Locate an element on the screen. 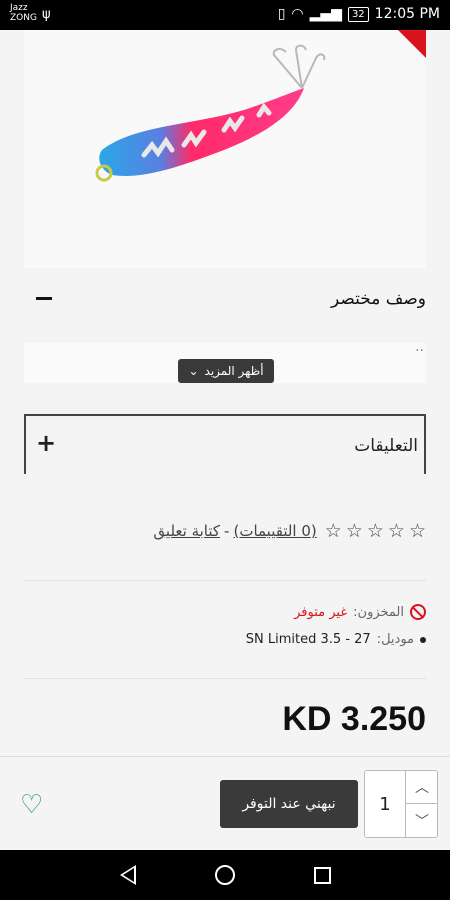 Image resolution: width=450 pixels, height=900 pixels. description-title: وصف مختصر is located at coordinates (378, 299).